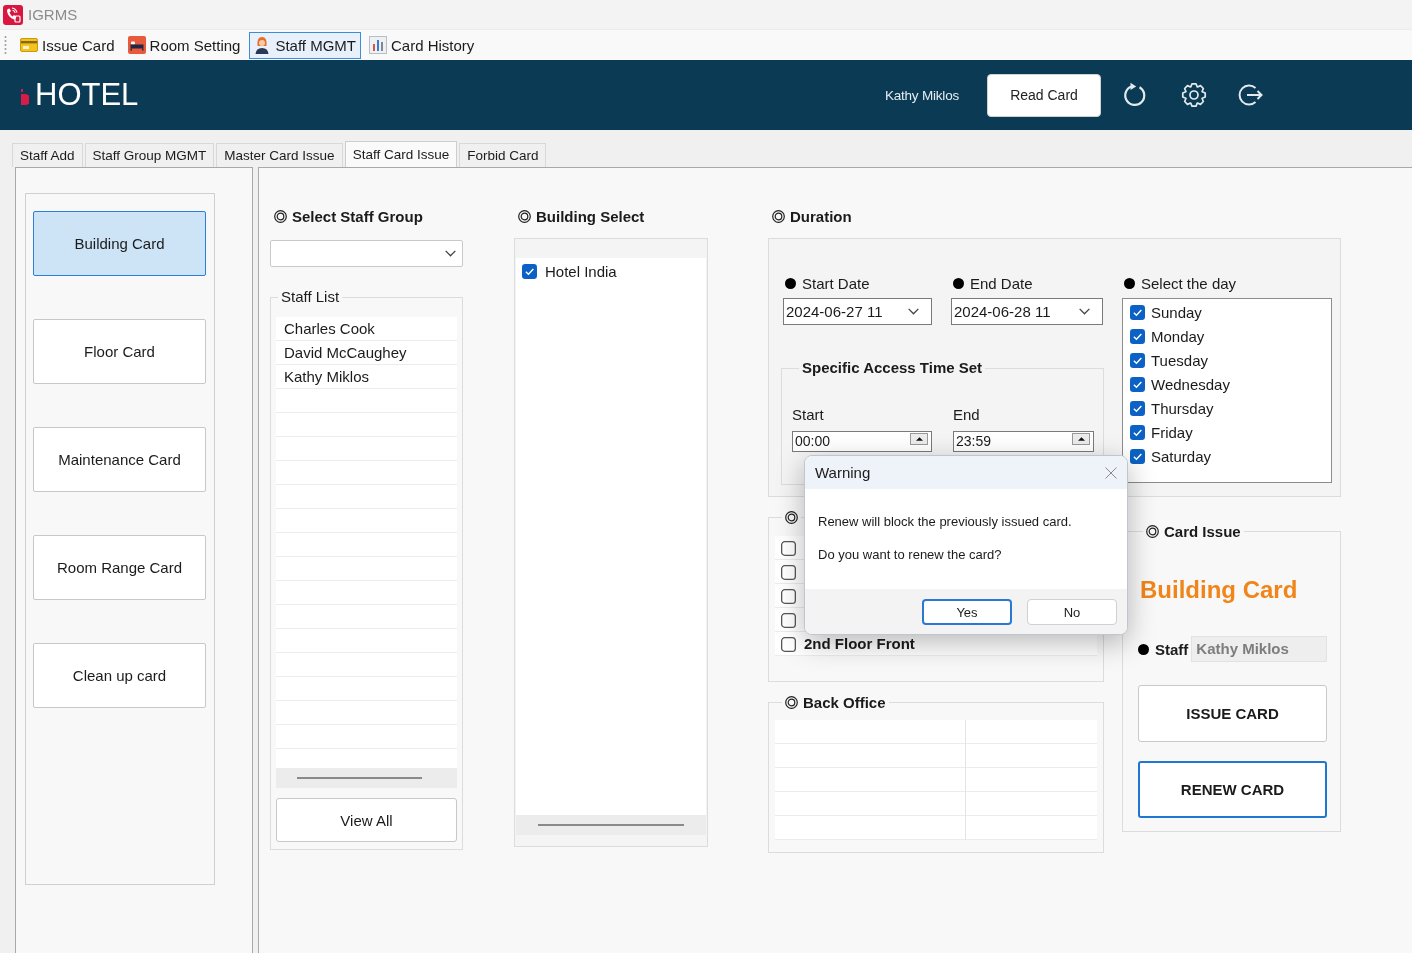 This screenshot has width=1412, height=953. Describe the element at coordinates (1001, 283) in the screenshot. I see `field-label: End Date` at that location.